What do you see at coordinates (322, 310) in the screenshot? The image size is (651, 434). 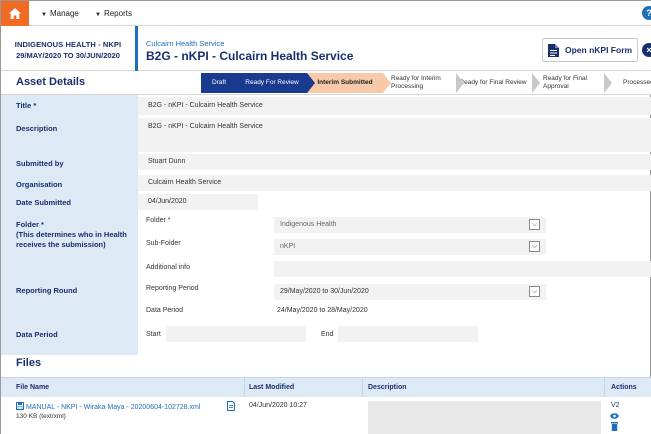 I see `data-period-sub-value: 24/May/2020 to 28/May/2020` at bounding box center [322, 310].